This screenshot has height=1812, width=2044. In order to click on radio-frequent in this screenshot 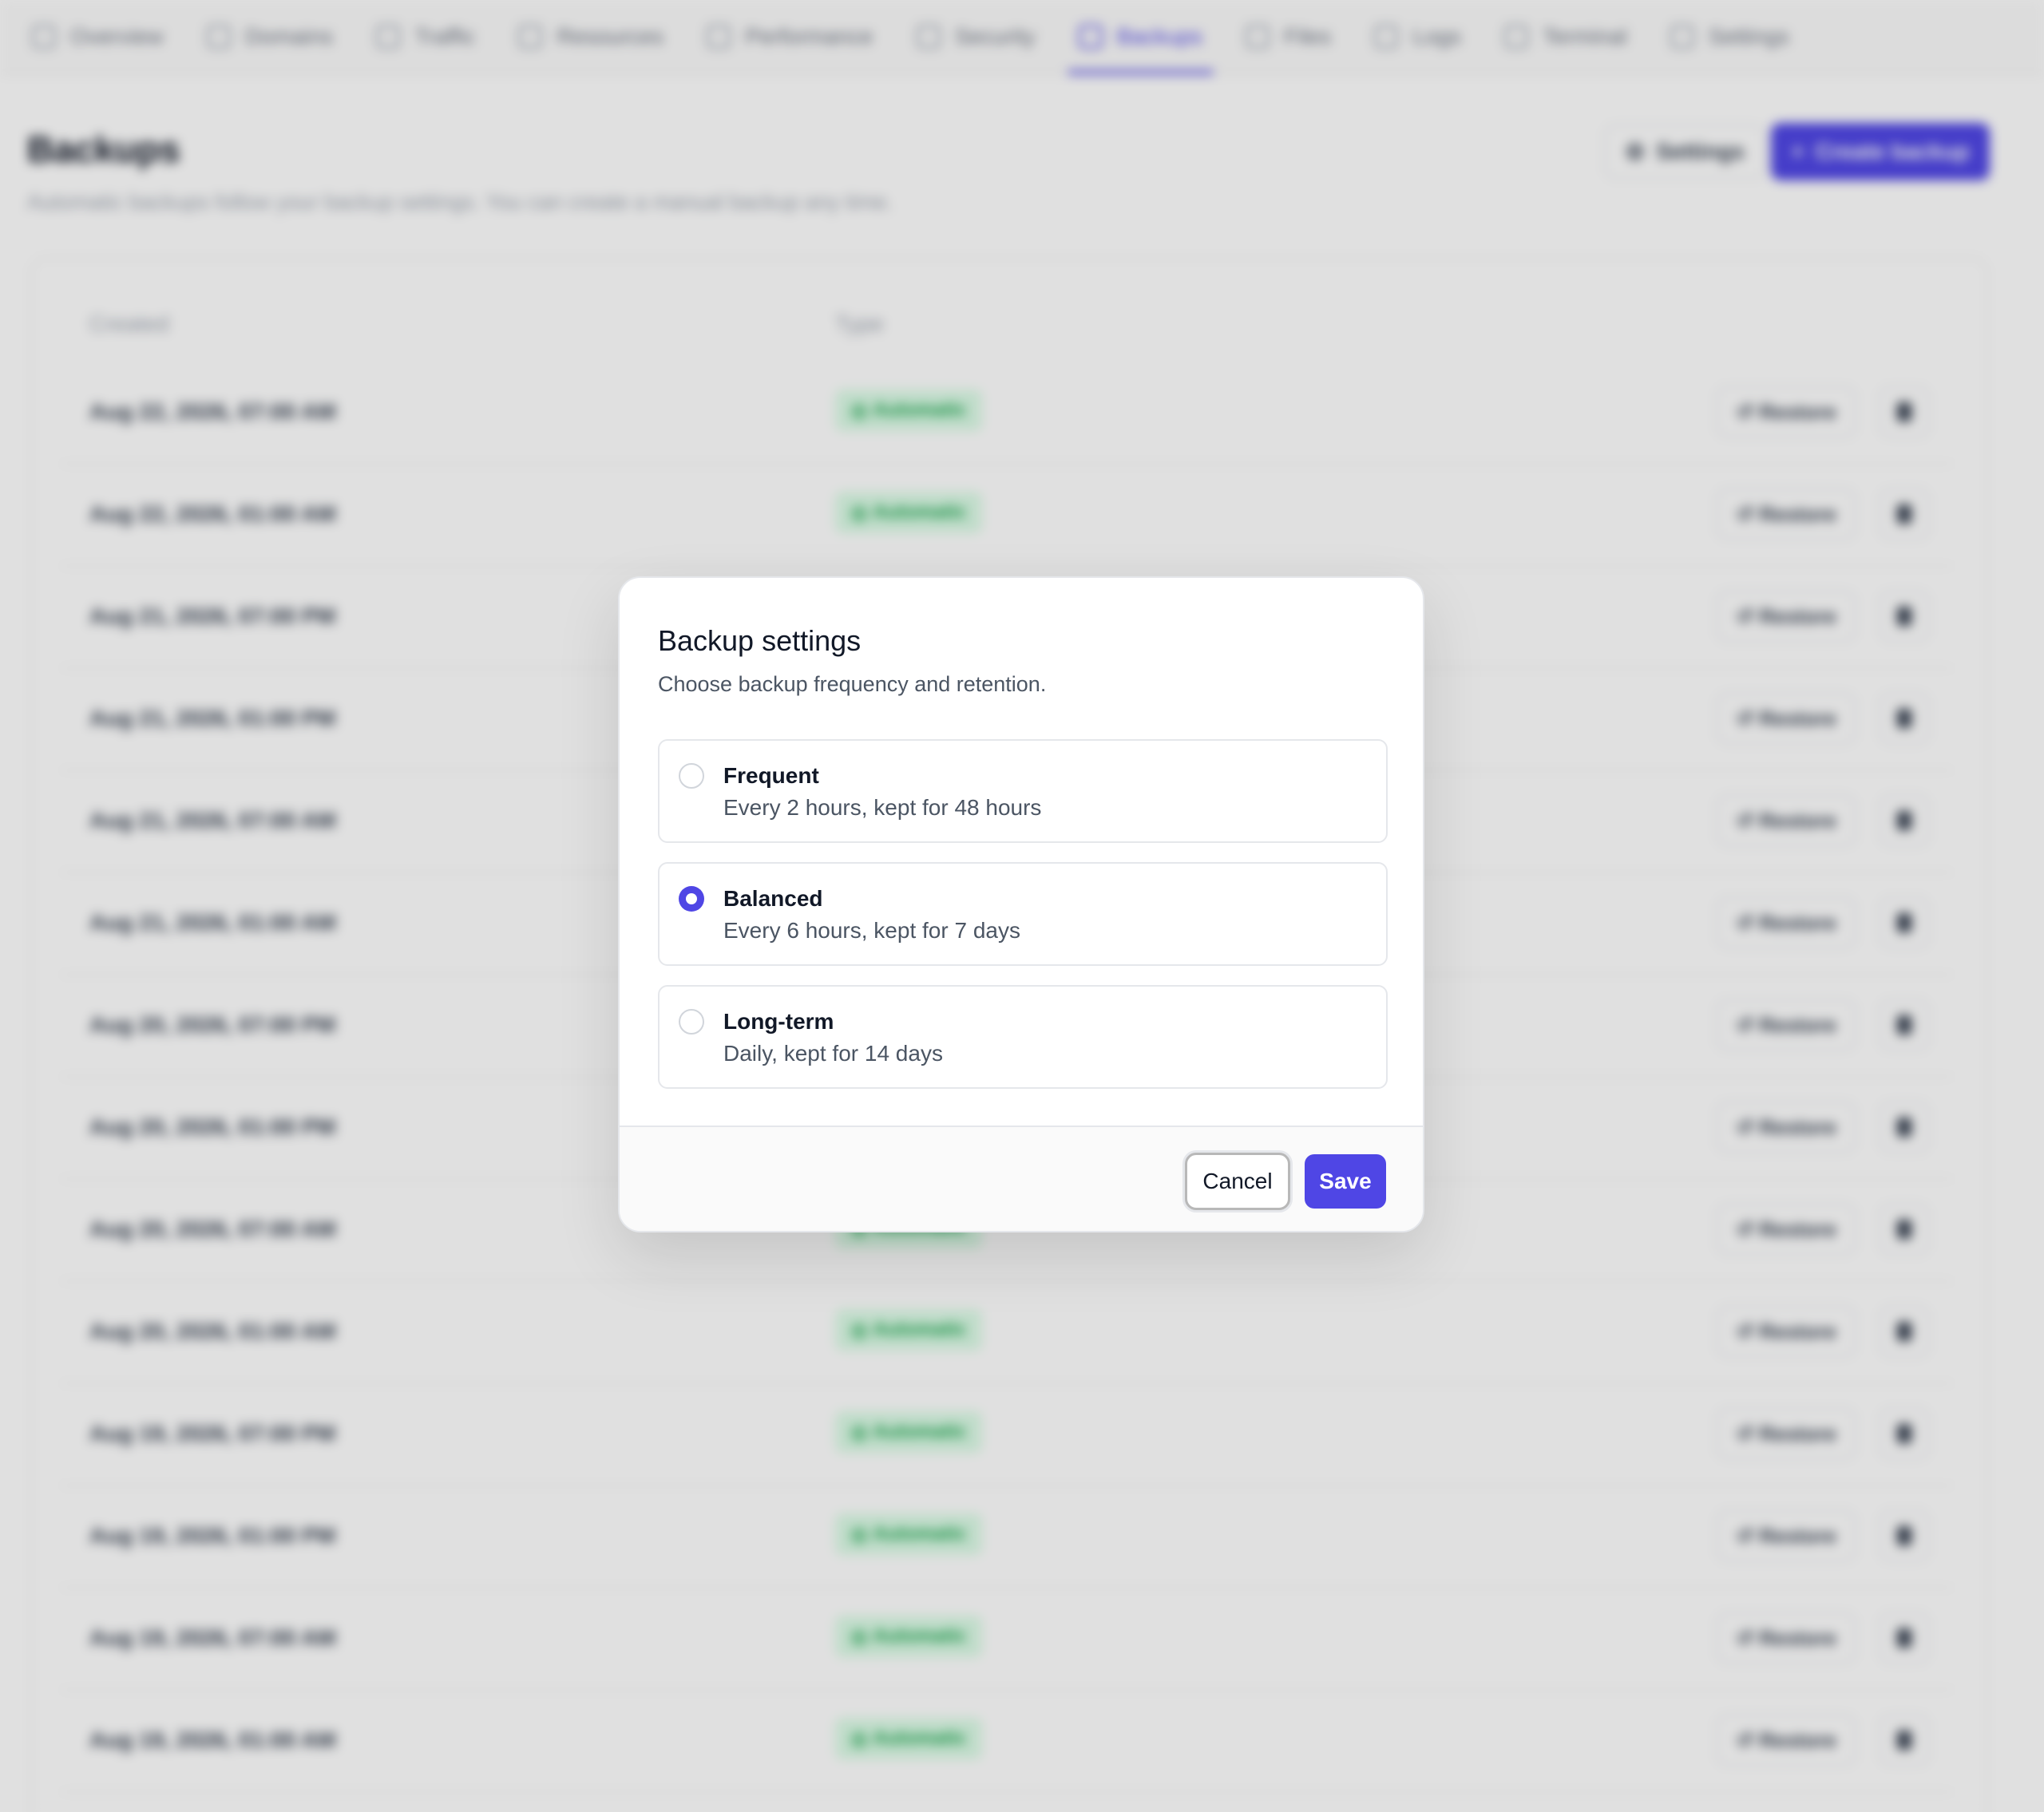, I will do `click(691, 776)`.